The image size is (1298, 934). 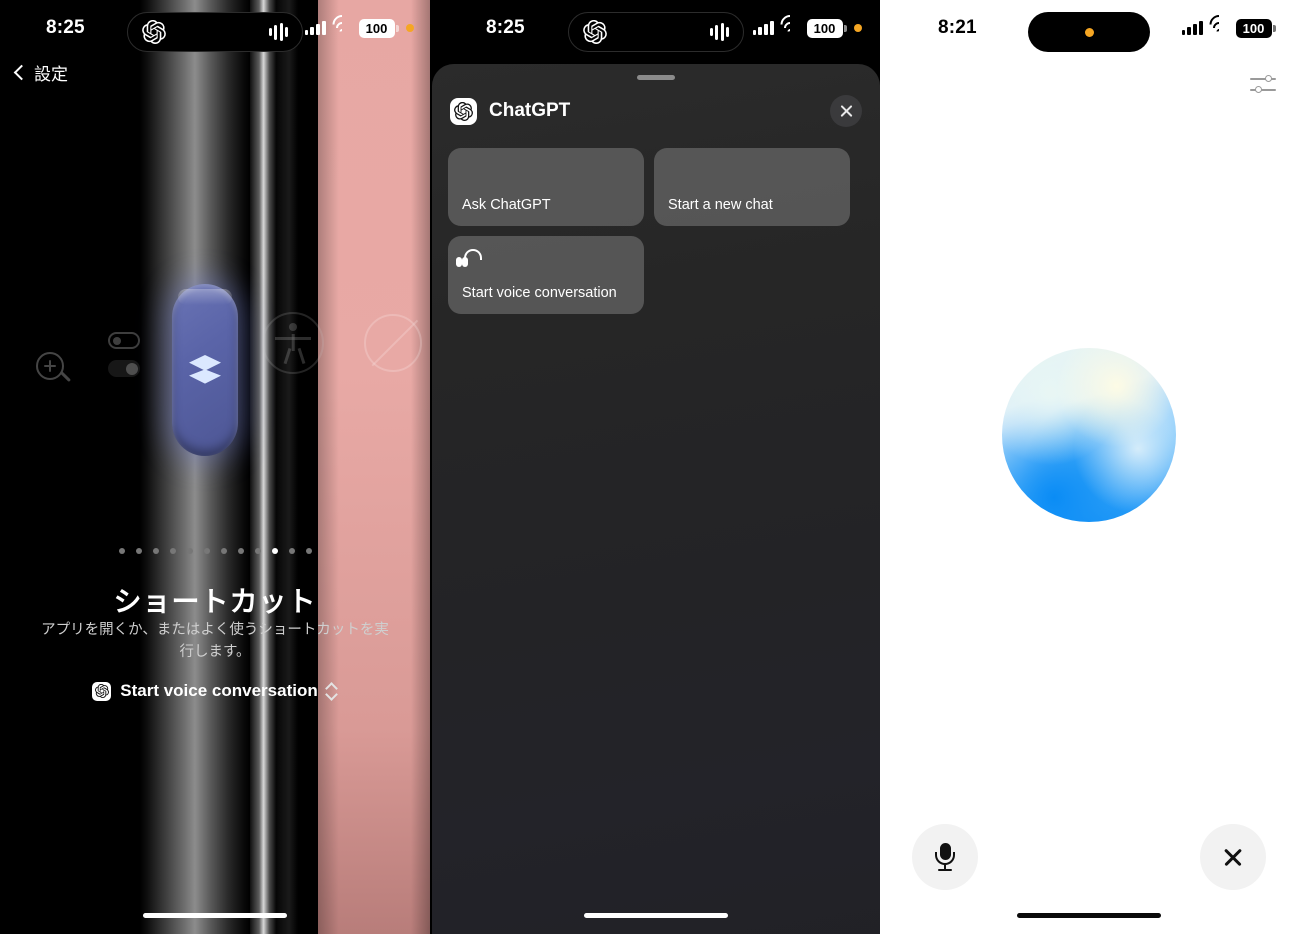 What do you see at coordinates (263, 467) in the screenshot?
I see `phone-edge-highlight` at bounding box center [263, 467].